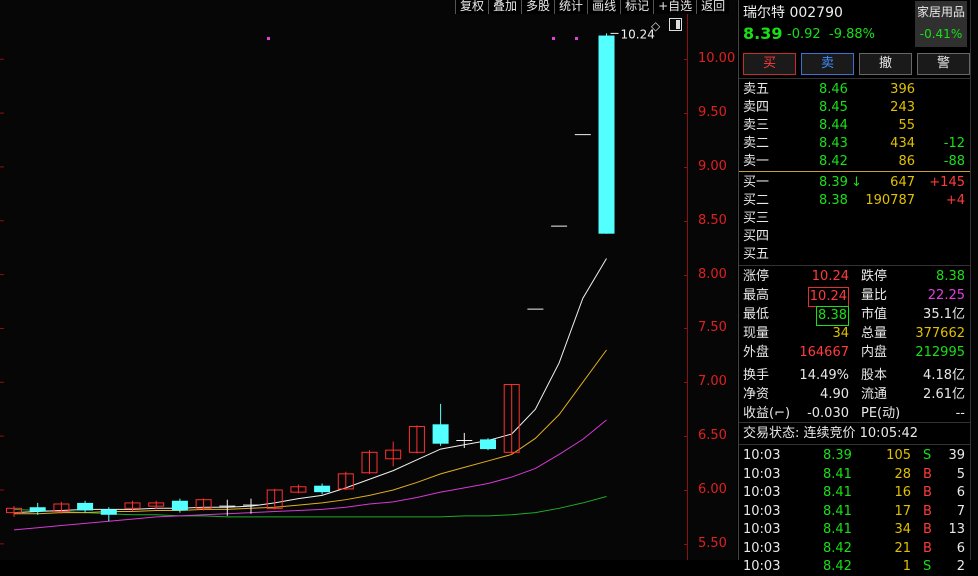 Image resolution: width=978 pixels, height=576 pixels. I want to click on ask-price: 8.43, so click(833, 143).